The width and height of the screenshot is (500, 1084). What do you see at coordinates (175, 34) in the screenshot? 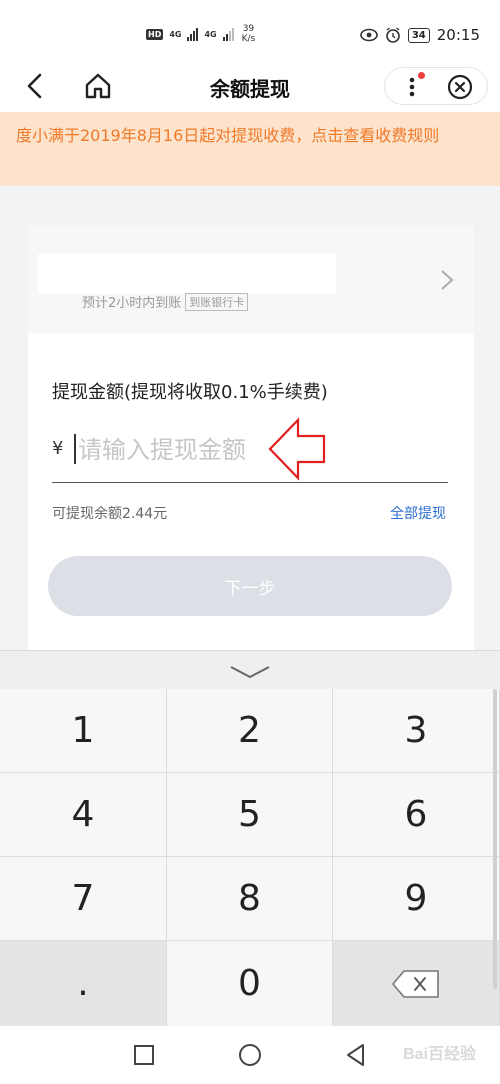
I see `network-type-1: 4G` at bounding box center [175, 34].